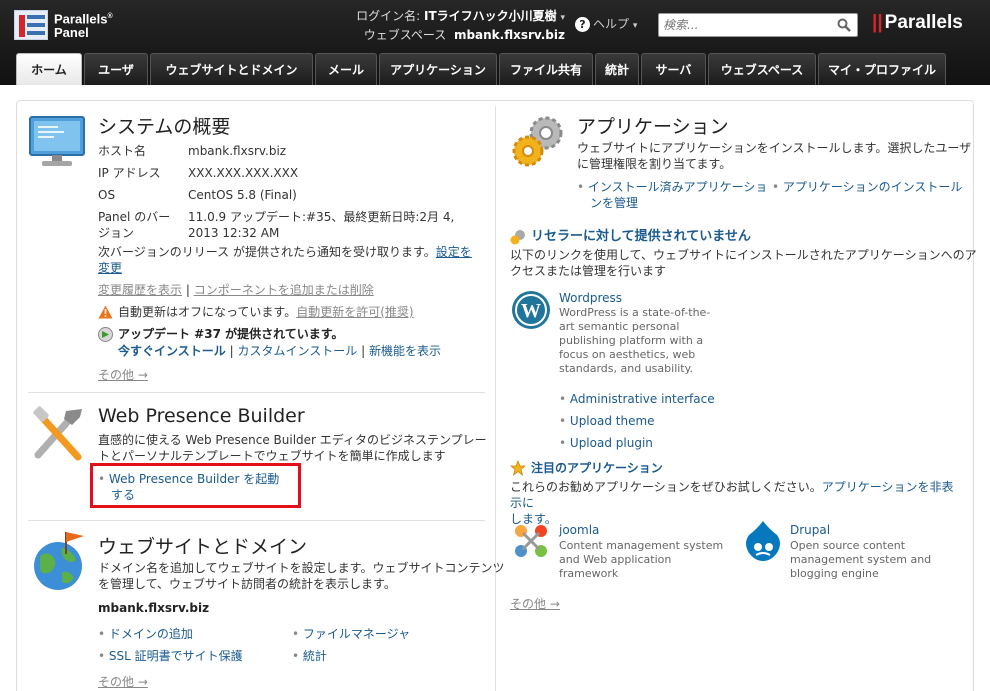 The image size is (990, 691). What do you see at coordinates (743, 25) in the screenshot?
I see `search-input` at bounding box center [743, 25].